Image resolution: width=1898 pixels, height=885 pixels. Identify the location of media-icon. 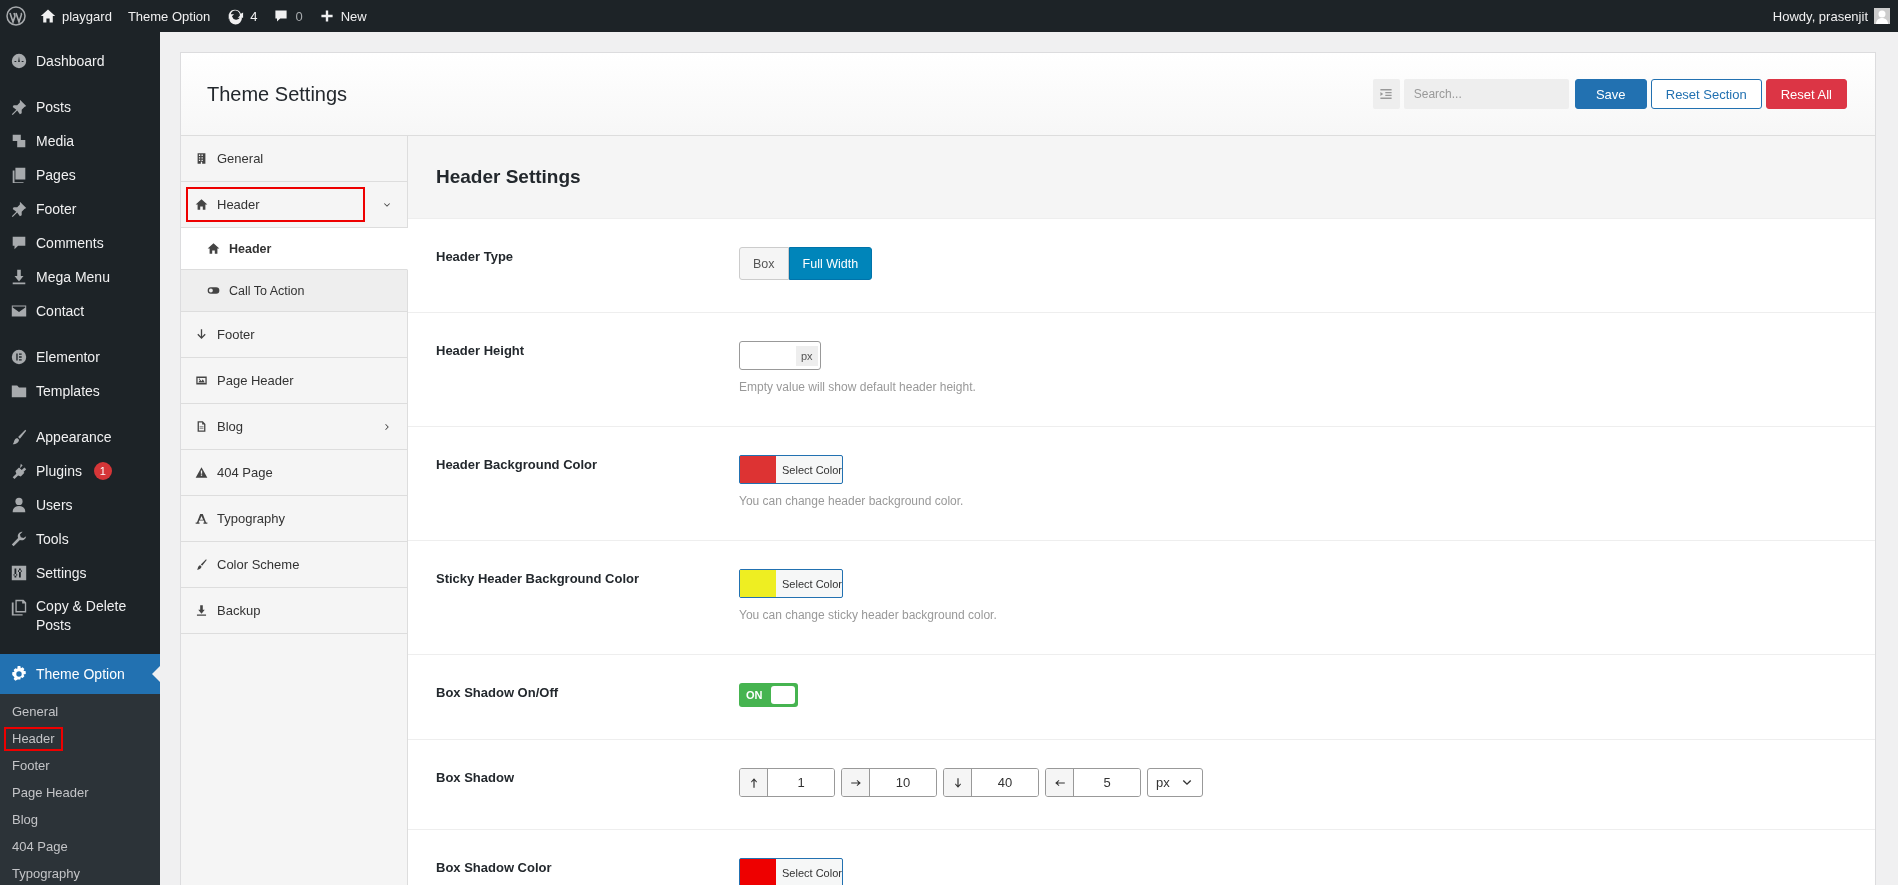
(19, 141).